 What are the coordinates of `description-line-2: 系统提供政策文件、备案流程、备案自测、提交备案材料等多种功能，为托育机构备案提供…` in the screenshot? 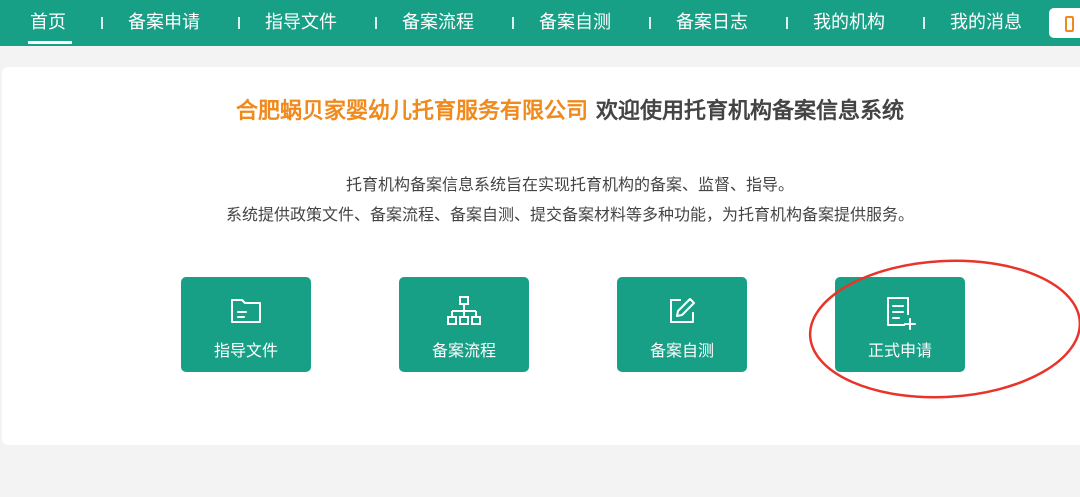 It's located at (569, 214).